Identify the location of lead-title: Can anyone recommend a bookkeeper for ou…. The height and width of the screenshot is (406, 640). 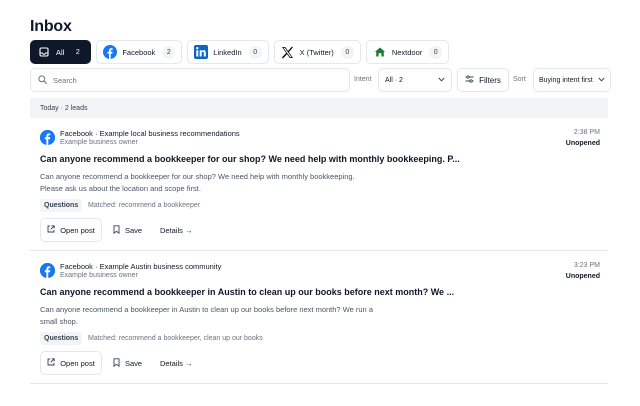
(250, 159).